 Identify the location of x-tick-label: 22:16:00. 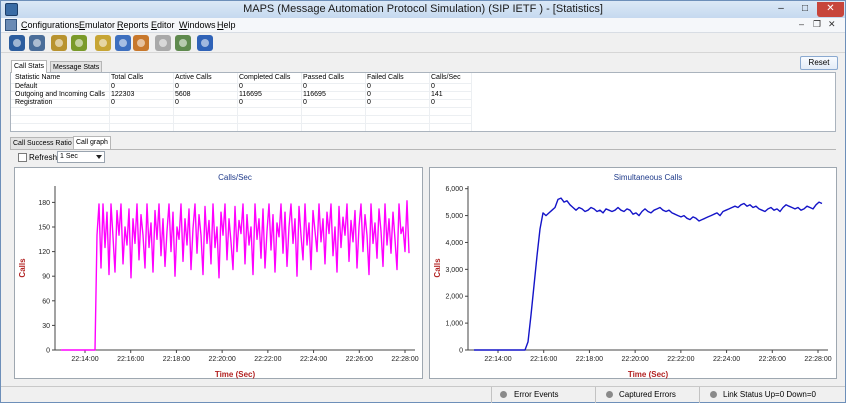
(130, 359).